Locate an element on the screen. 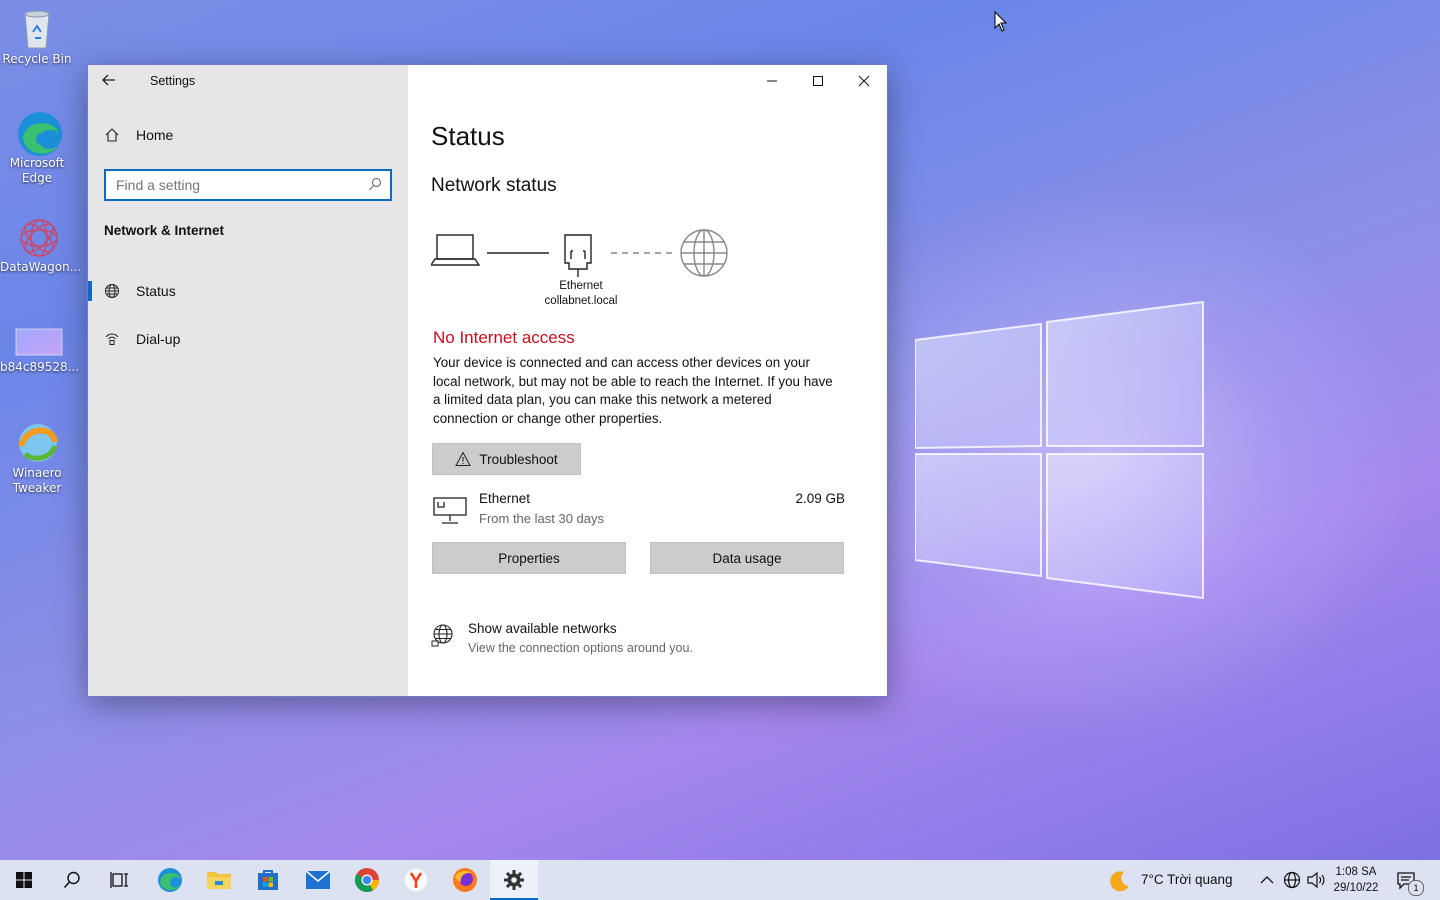  connection-row: Ethernet From the last 30 days 2.09 GB is located at coordinates (639, 511).